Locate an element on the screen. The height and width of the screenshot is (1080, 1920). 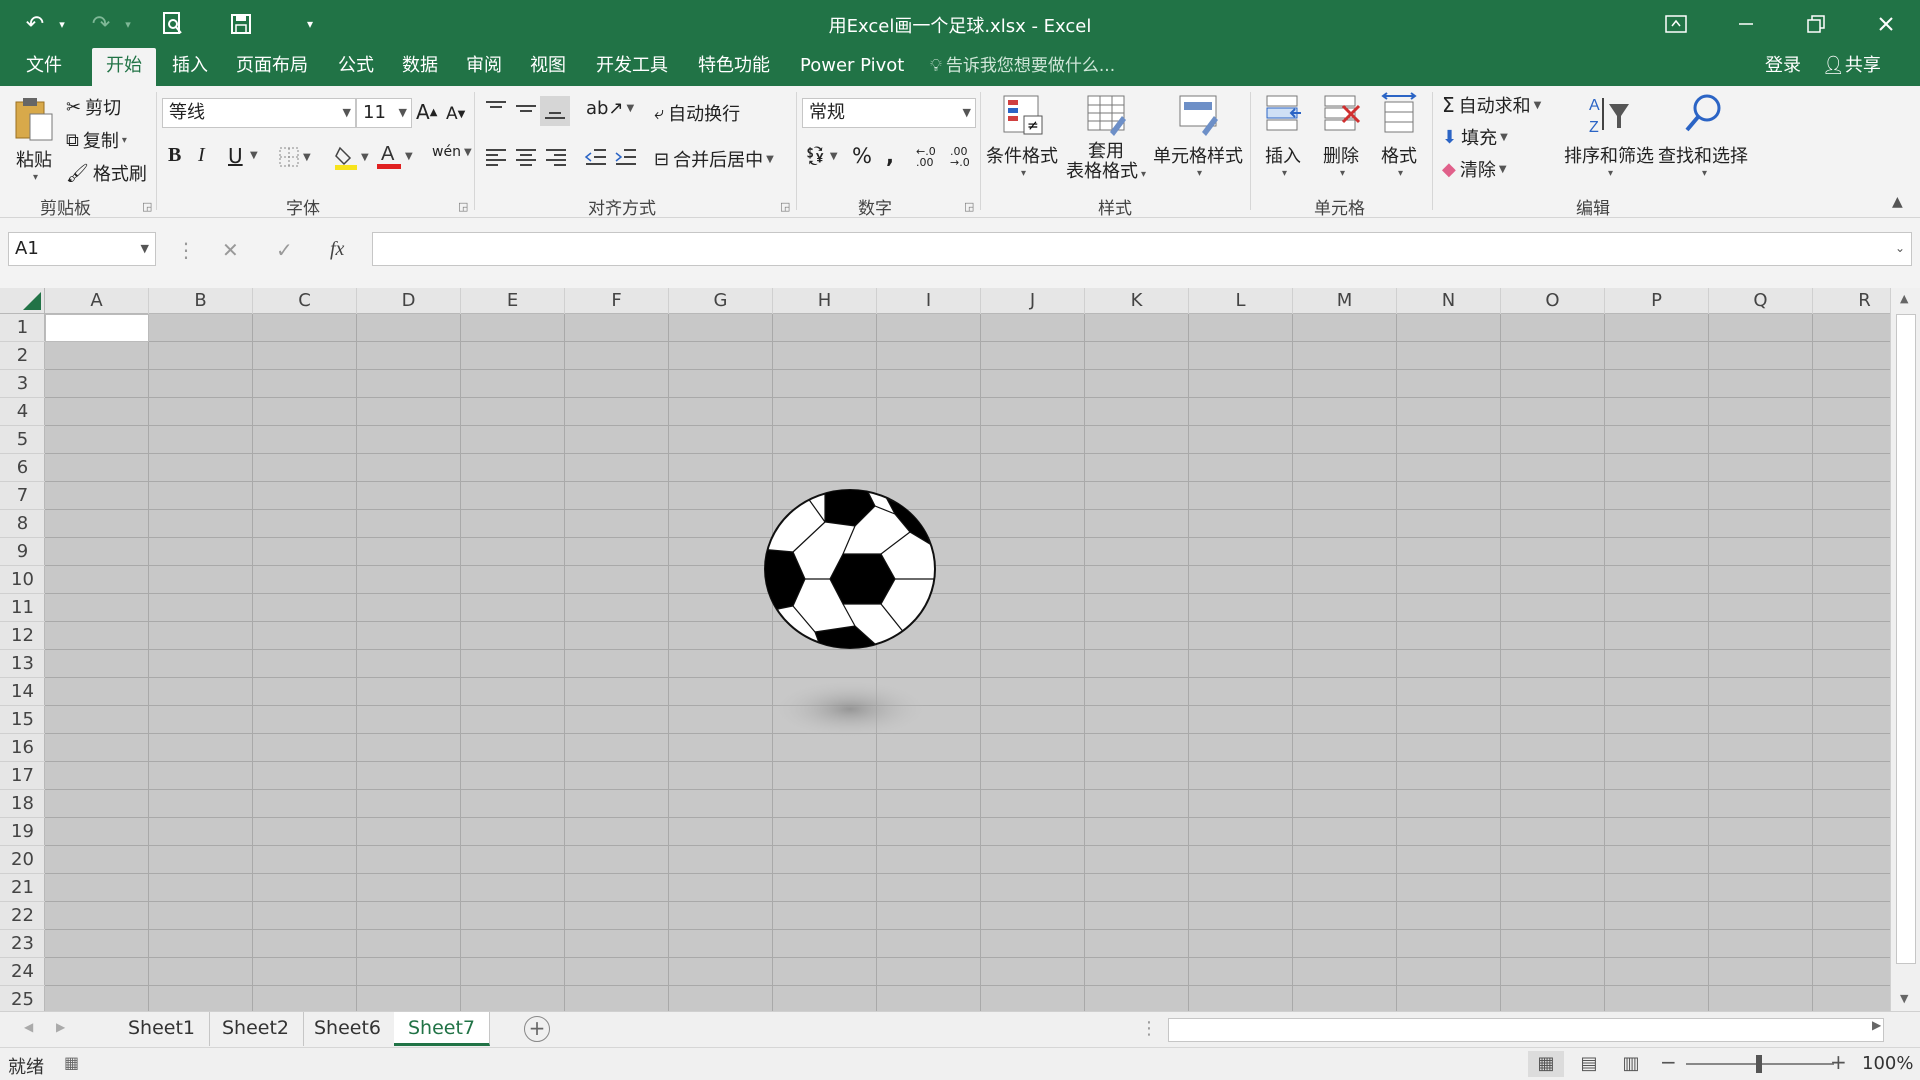
sheet-tab-sheet1: Sheet1 is located at coordinates (162, 1029).